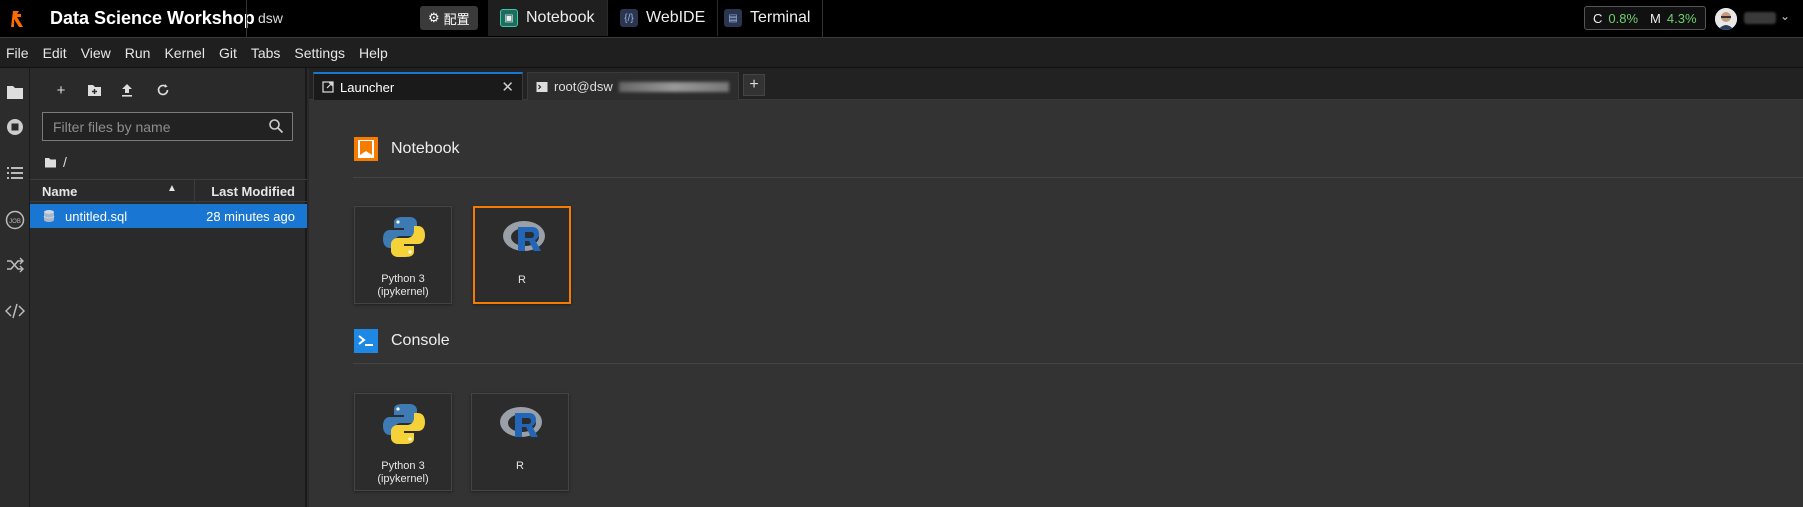  Describe the element at coordinates (1598, 18) in the screenshot. I see `cpu-label: C` at that location.